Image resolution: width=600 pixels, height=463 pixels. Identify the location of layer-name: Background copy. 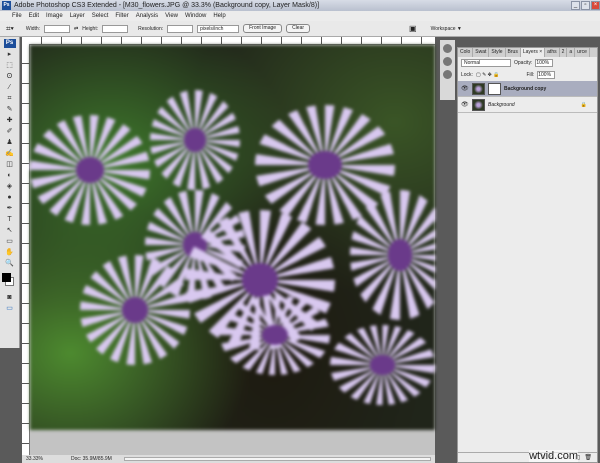
(525, 88).